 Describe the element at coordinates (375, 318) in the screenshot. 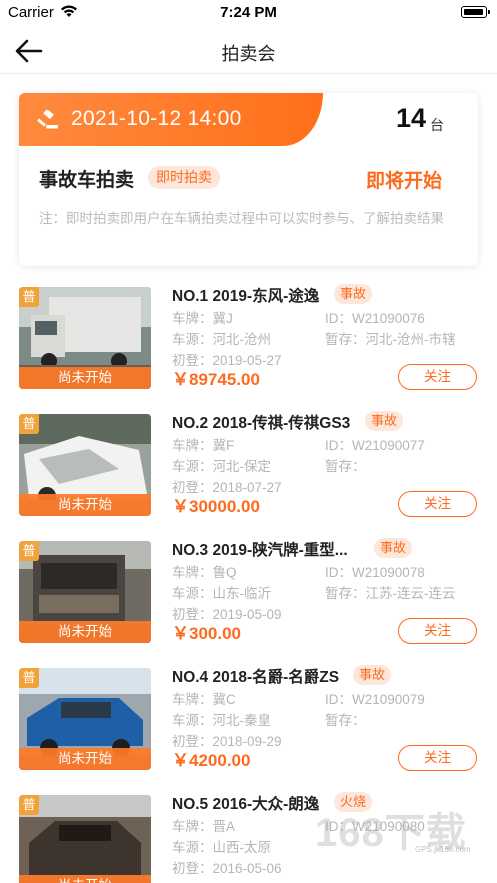

I see `lot-id: ID：W21090076` at that location.